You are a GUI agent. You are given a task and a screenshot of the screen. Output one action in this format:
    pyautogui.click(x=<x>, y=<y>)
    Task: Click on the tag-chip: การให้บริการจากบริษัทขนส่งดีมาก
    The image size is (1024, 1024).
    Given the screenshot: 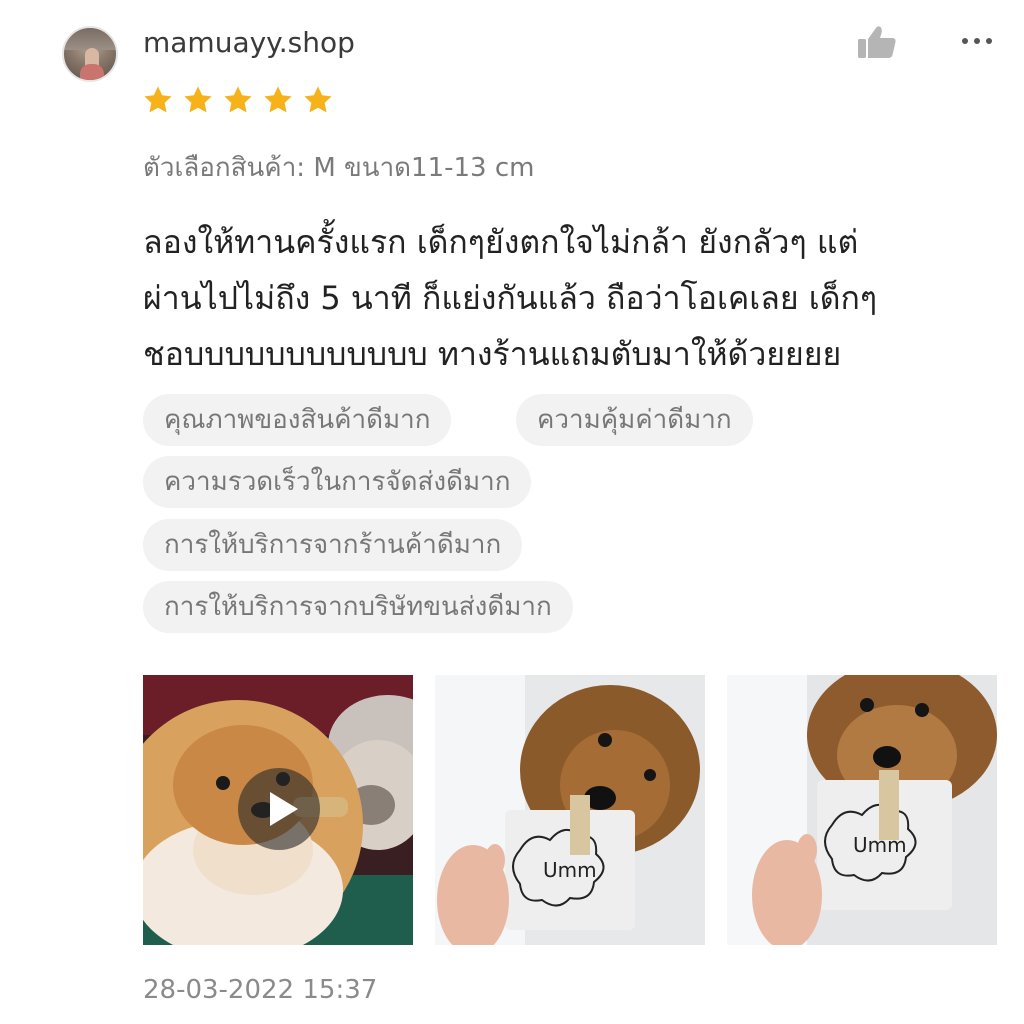 What is the action you would take?
    pyautogui.click(x=358, y=607)
    